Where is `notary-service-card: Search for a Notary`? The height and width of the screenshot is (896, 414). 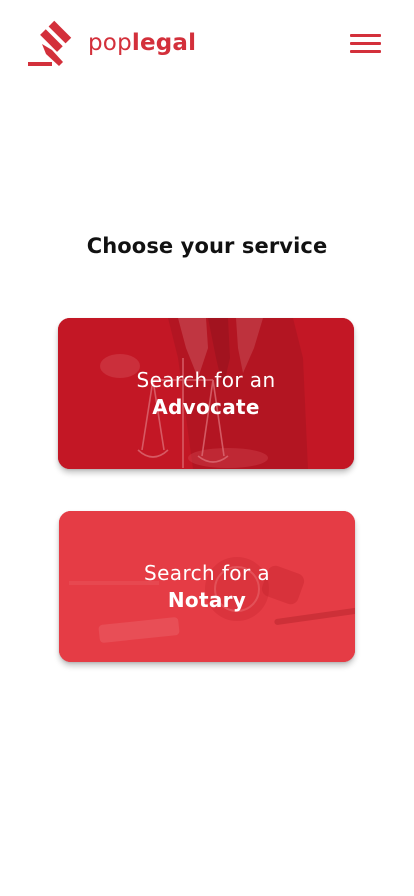
notary-service-card: Search for a Notary is located at coordinates (207, 586).